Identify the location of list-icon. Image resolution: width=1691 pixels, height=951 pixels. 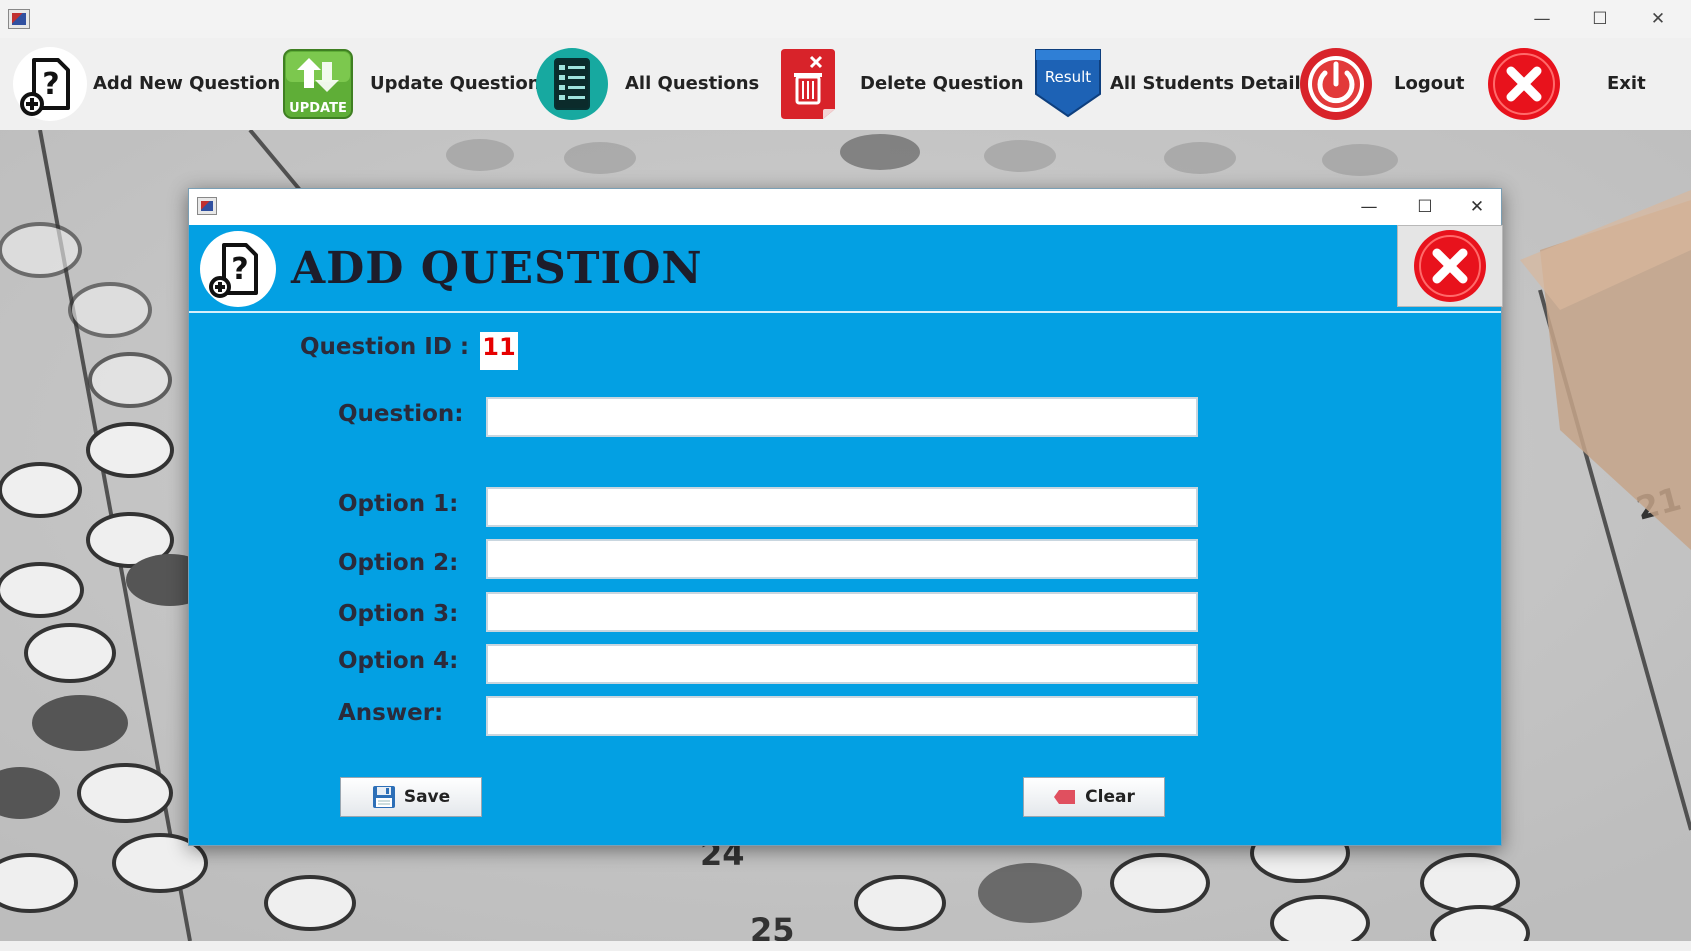
(572, 84).